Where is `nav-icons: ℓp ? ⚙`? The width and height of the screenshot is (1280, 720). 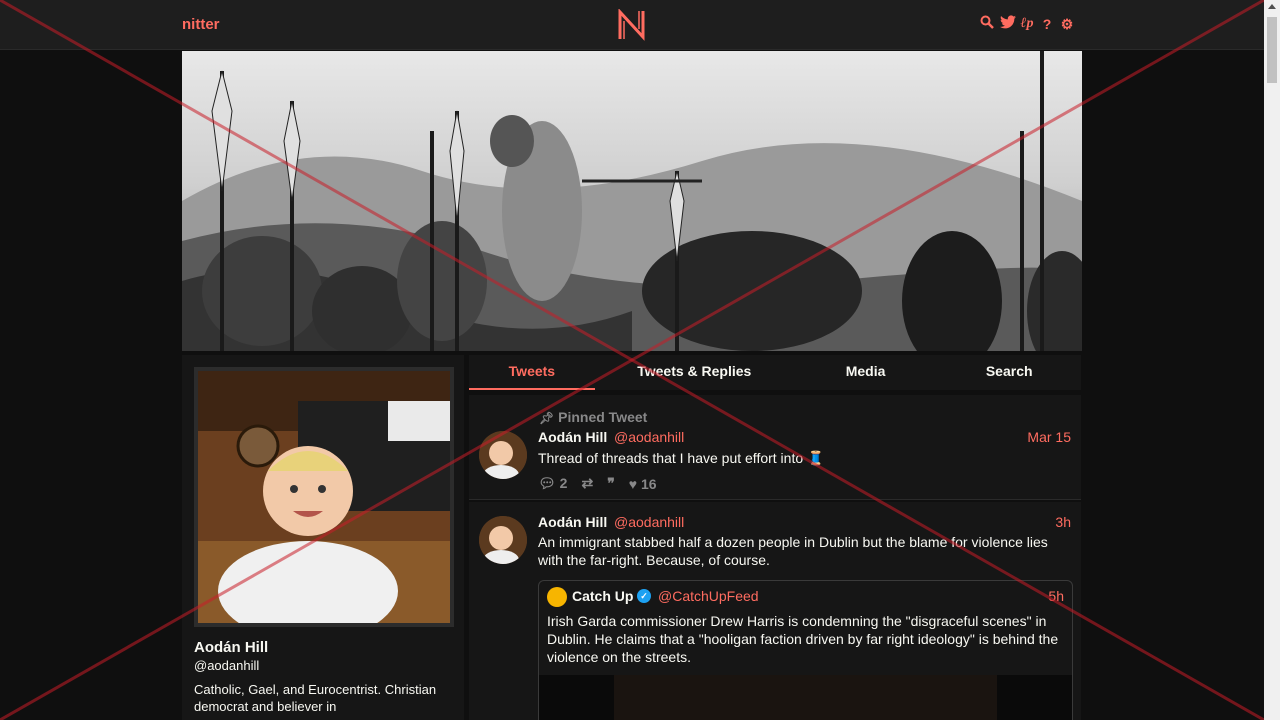
nav-icons: ℓp ? ⚙ is located at coordinates (1027, 24).